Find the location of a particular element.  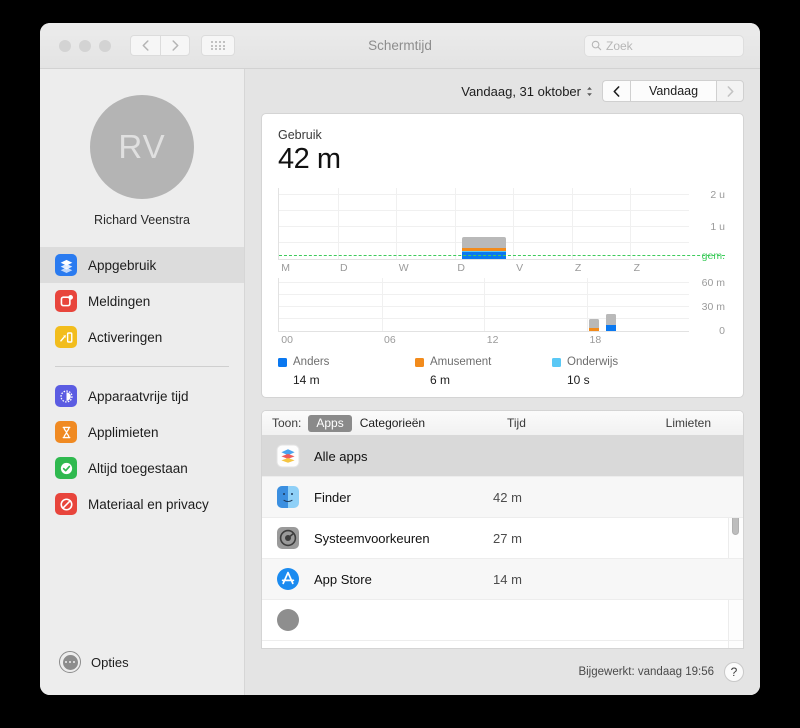

date-navigation-bar: Vandaag, 31 oktober Vandaag is located at coordinates (502, 91).